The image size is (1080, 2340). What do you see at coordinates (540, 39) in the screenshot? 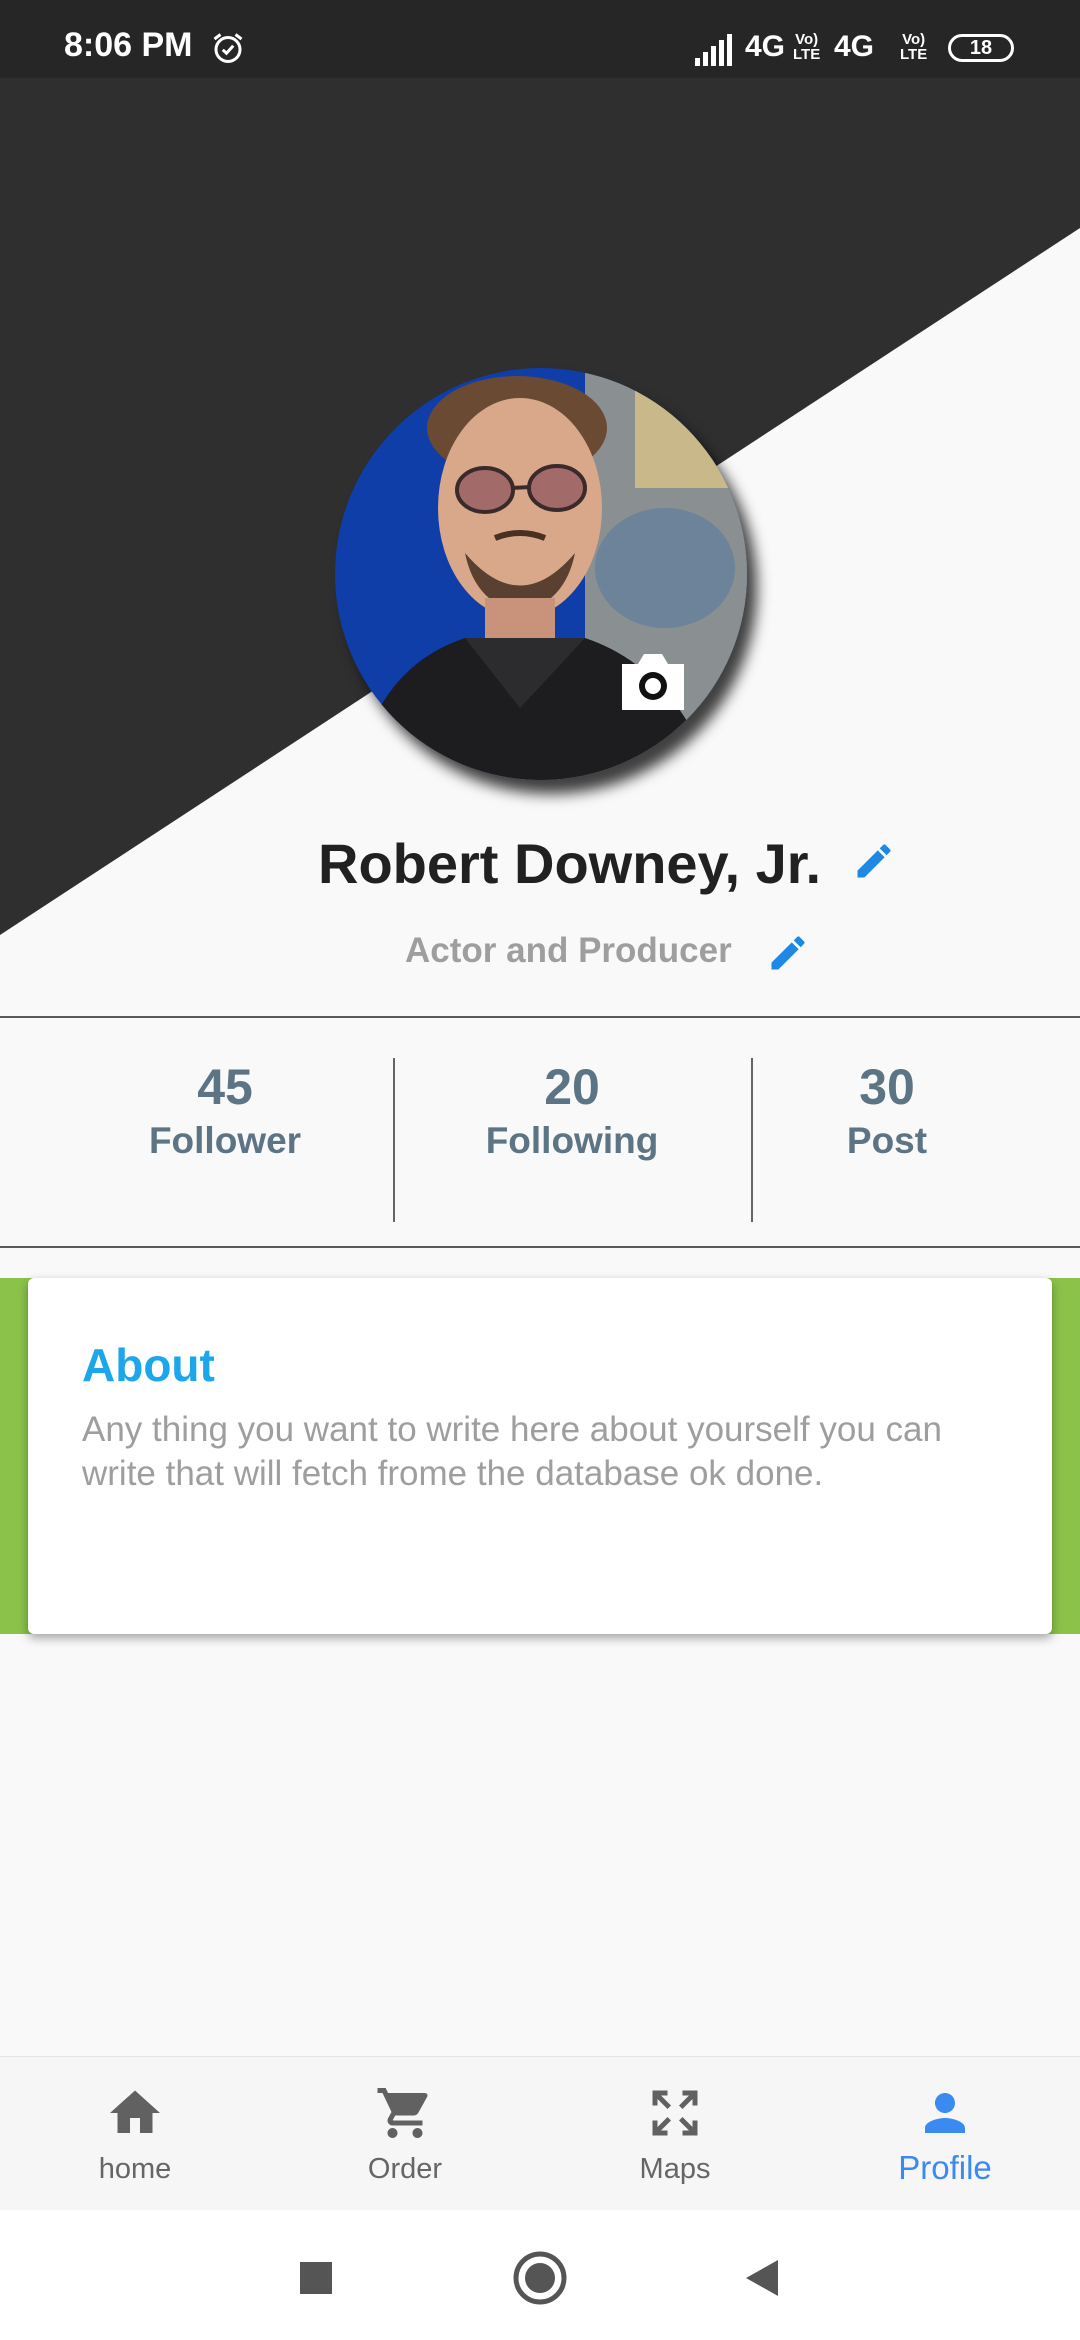
I see `status-bar: 8:06 PM 4G Vo) LTE 4G Vo) LTE 18` at bounding box center [540, 39].